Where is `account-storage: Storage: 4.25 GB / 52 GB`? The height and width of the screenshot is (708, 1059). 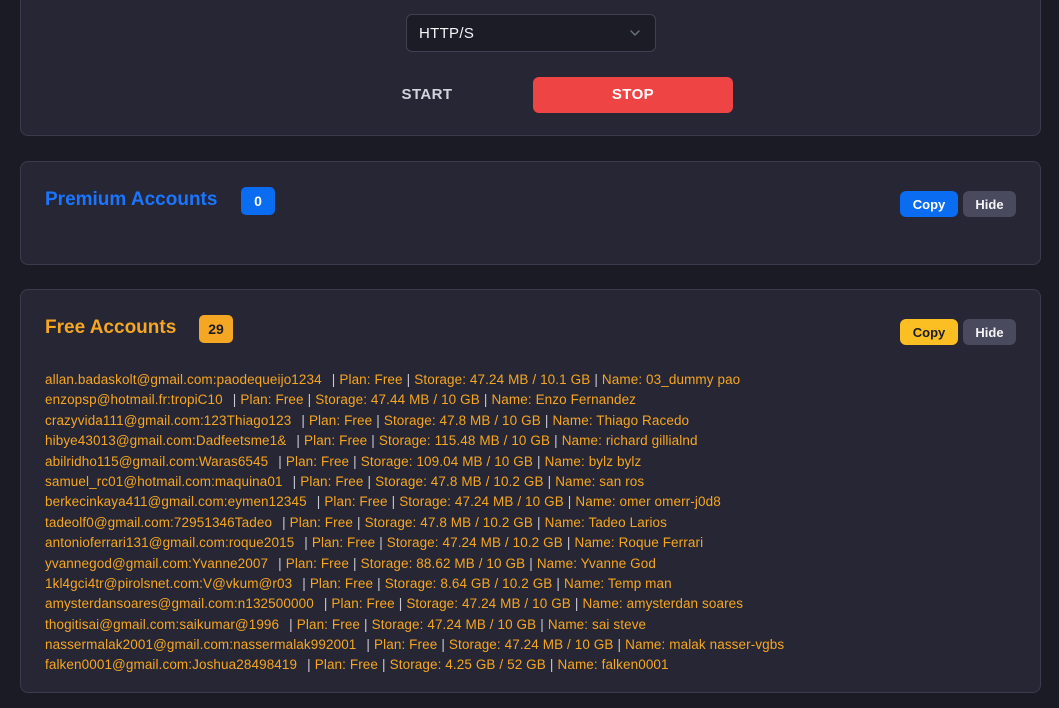 account-storage: Storage: 4.25 GB / 52 GB is located at coordinates (467, 665).